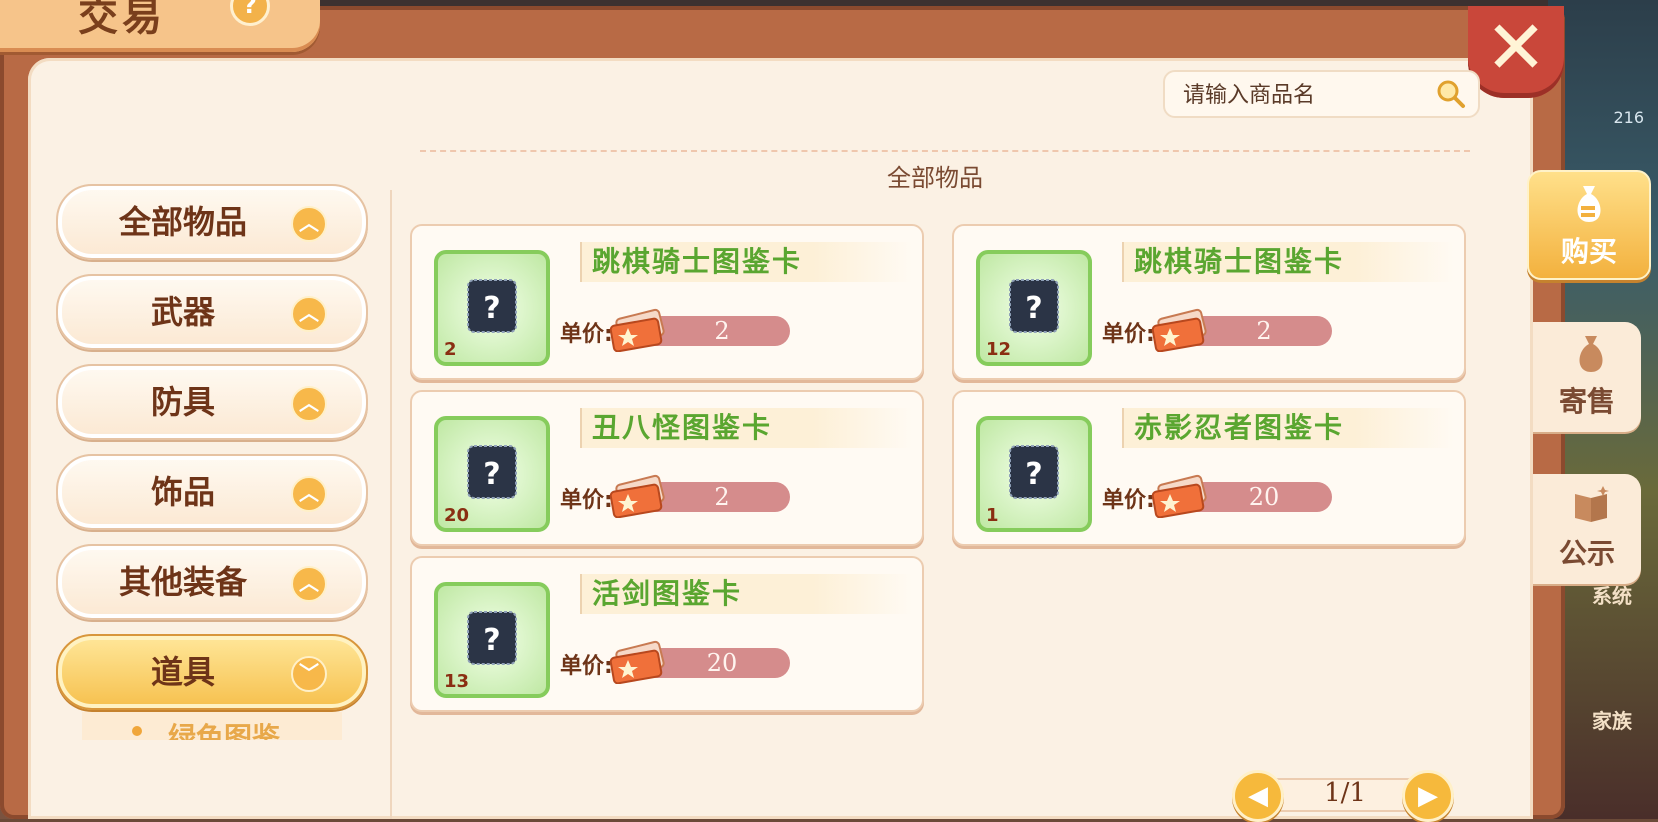 The height and width of the screenshot is (822, 1658). What do you see at coordinates (182, 402) in the screenshot?
I see `category-label: 防具` at bounding box center [182, 402].